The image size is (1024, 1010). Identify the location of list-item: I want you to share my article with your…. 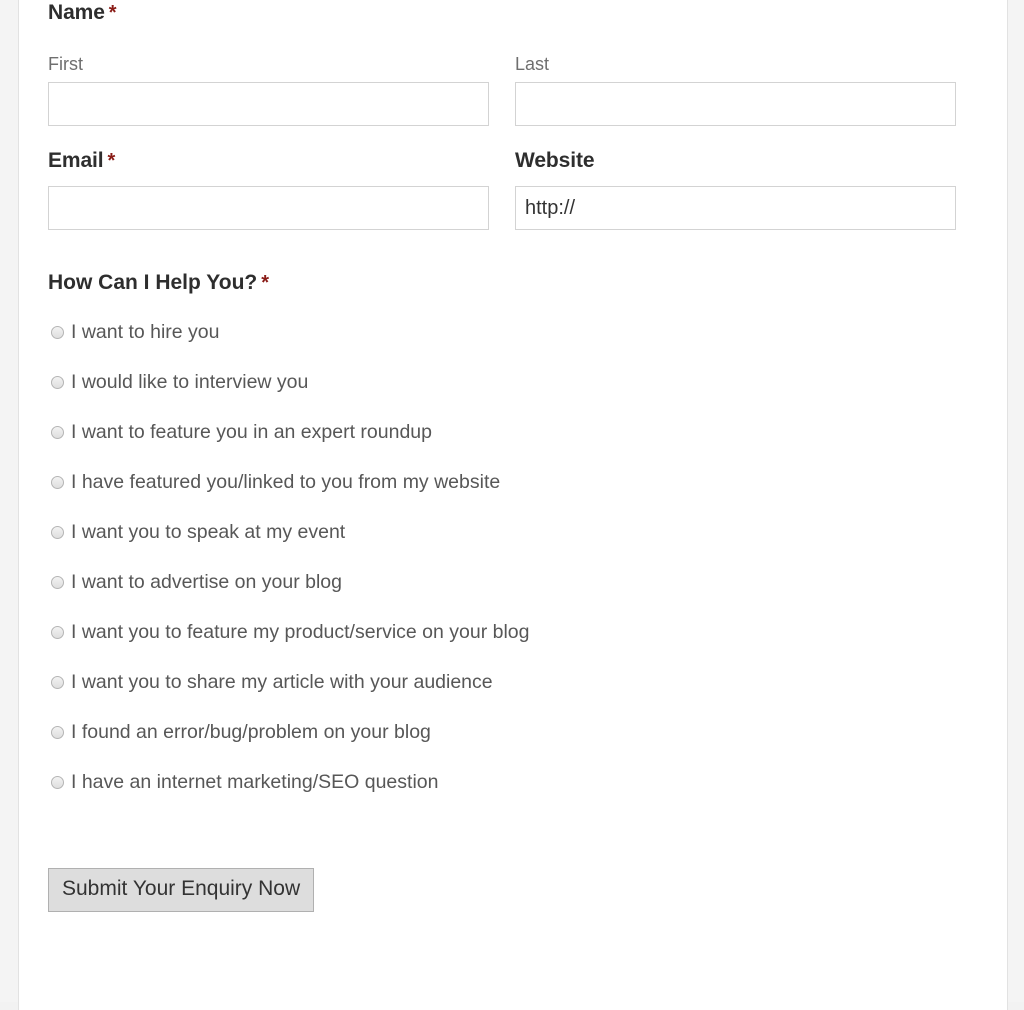
(503, 682).